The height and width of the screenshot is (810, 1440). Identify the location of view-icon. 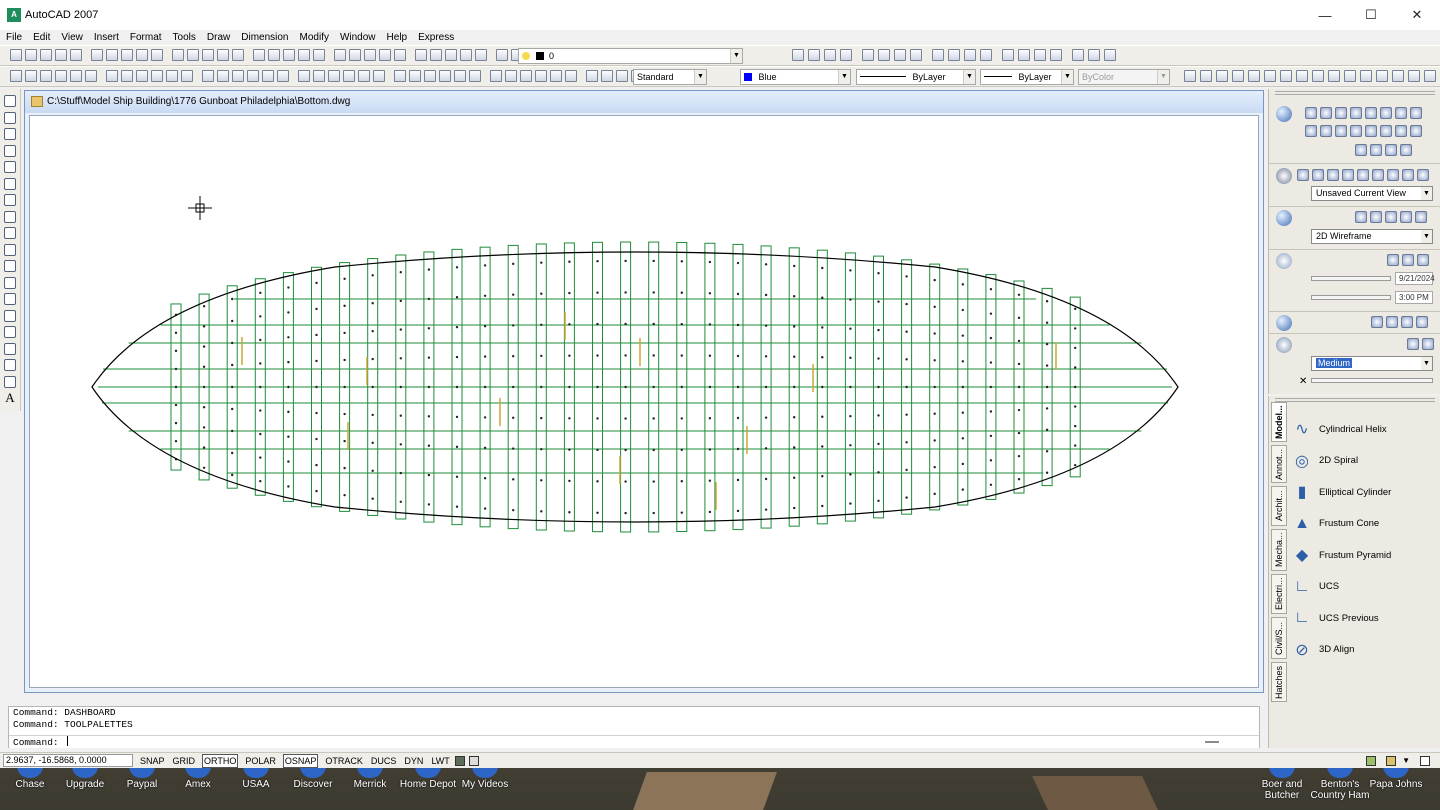
(1423, 175).